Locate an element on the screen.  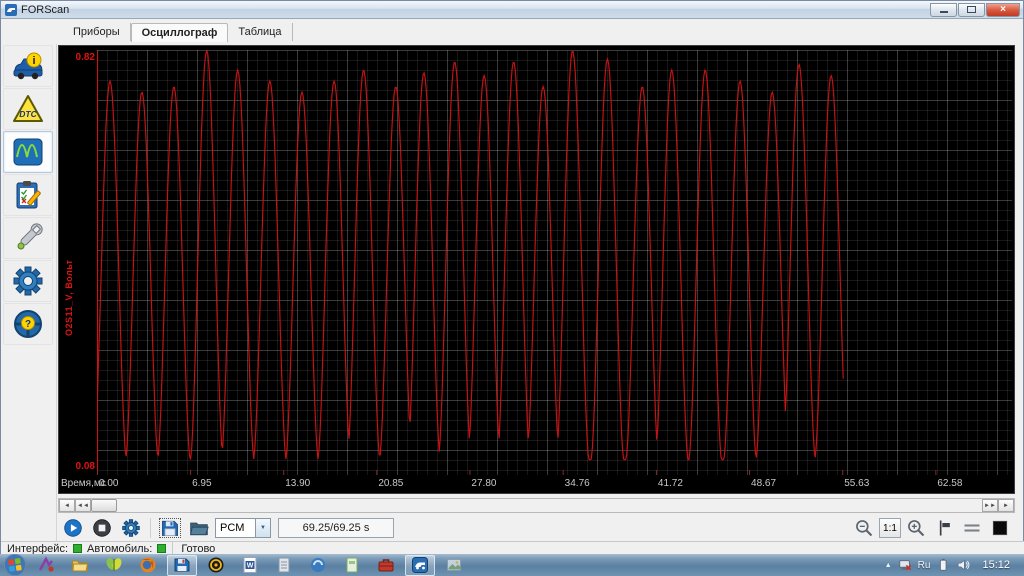
taskbar-blue-app is located at coordinates (318, 565).